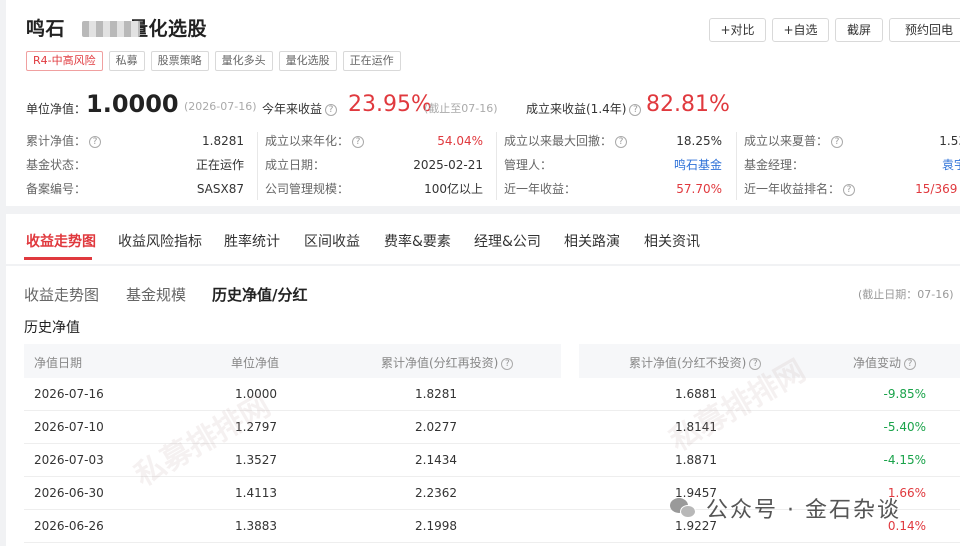 This screenshot has width=960, height=546. I want to click on cum-nav-reinvest-cell: 2.1998, so click(436, 526).